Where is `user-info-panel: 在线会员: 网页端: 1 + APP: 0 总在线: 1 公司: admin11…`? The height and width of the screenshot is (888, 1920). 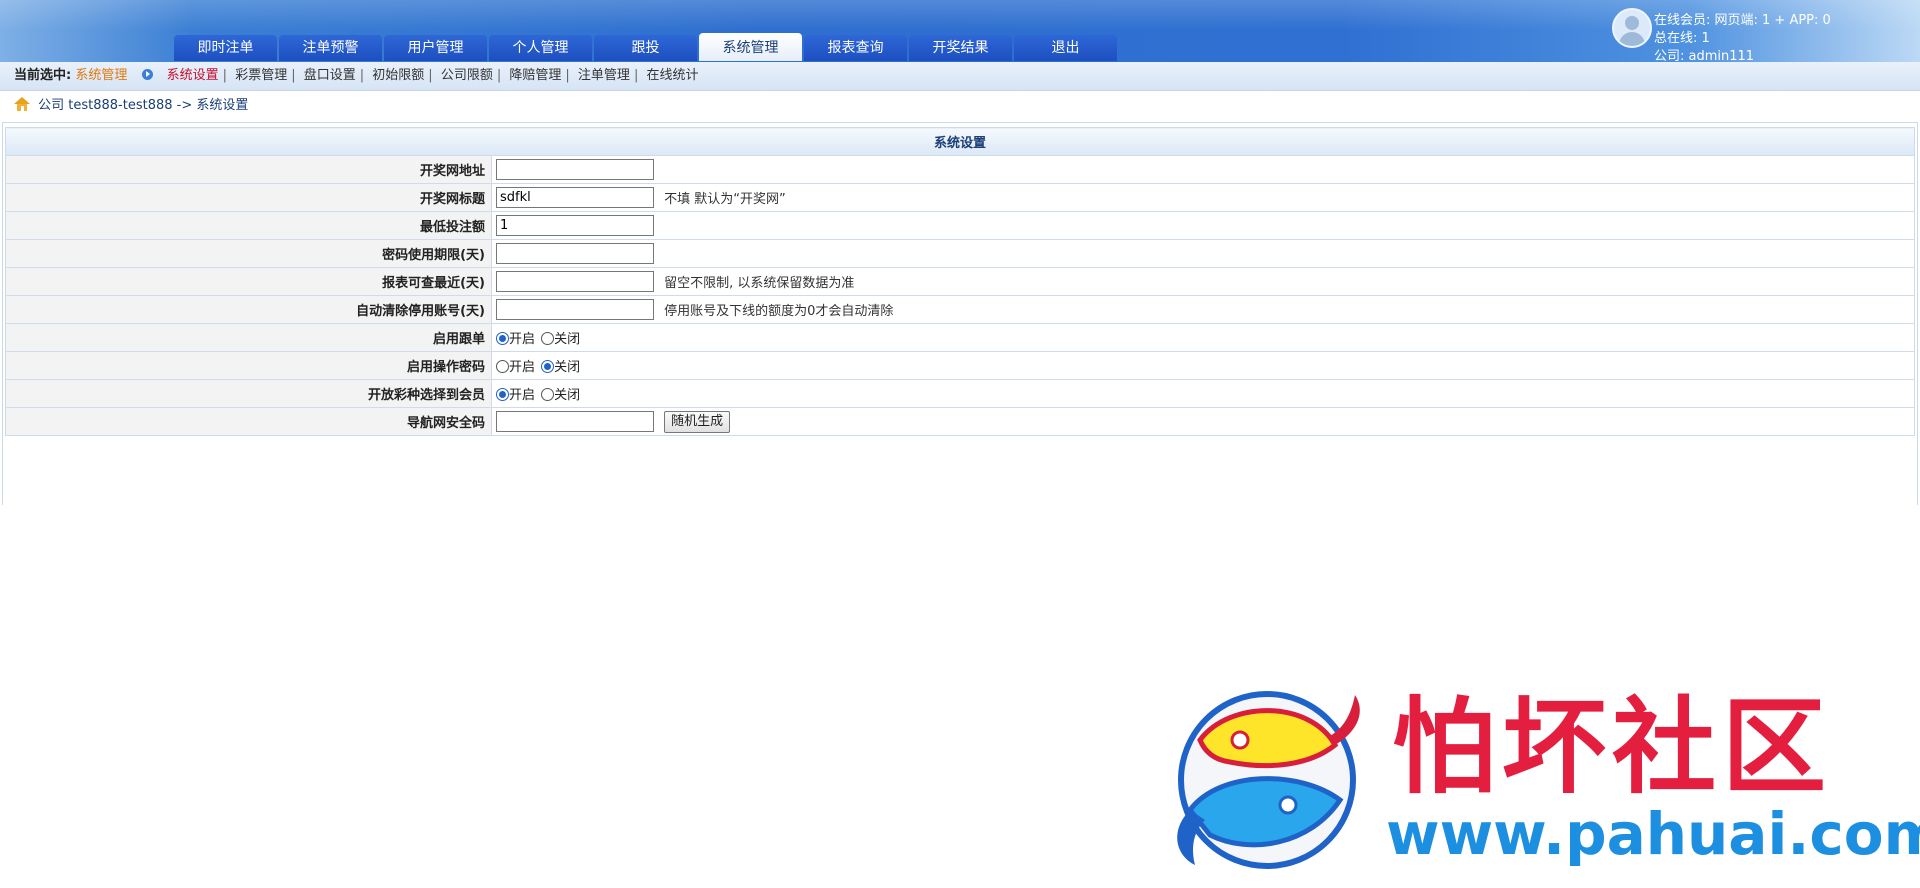
user-info-panel: 在线会员: 网页端: 1 + APP: 0 总在线: 1 公司: admin11… is located at coordinates (1762, 36).